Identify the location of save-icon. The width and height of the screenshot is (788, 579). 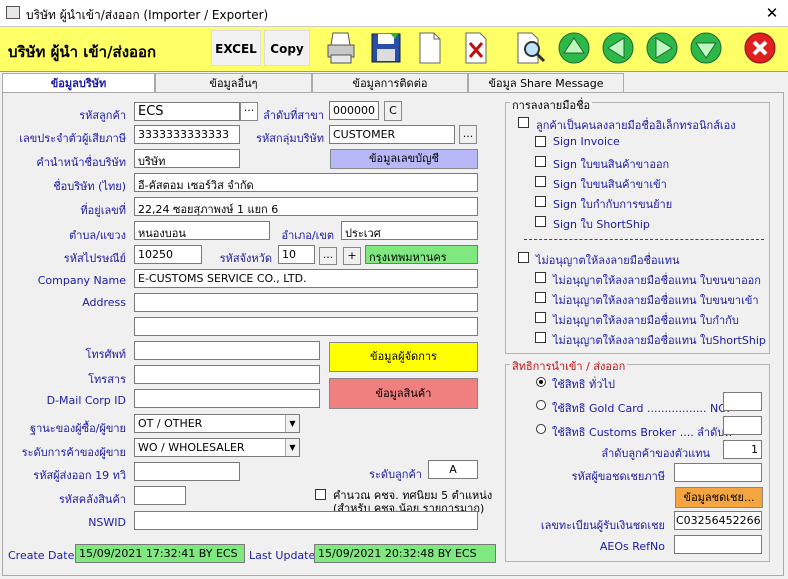
(386, 48).